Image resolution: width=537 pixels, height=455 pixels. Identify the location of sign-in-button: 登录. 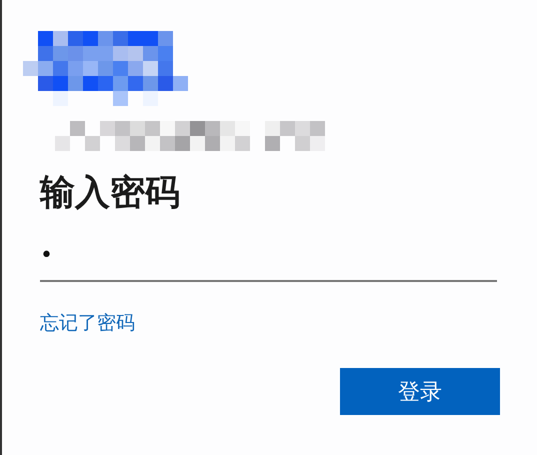
(420, 391).